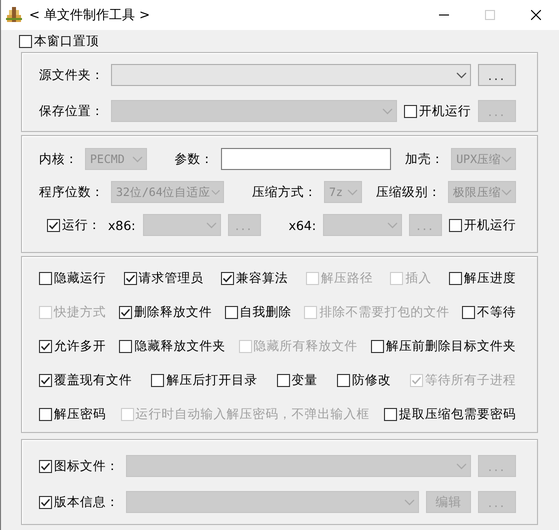  Describe the element at coordinates (80, 312) in the screenshot. I see `checkbox-label: 快捷方式` at that location.